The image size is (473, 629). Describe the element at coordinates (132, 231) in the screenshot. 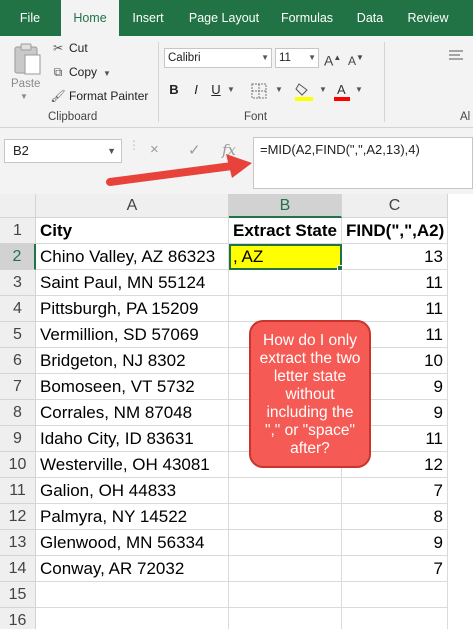

I see `cell-a1: City` at that location.